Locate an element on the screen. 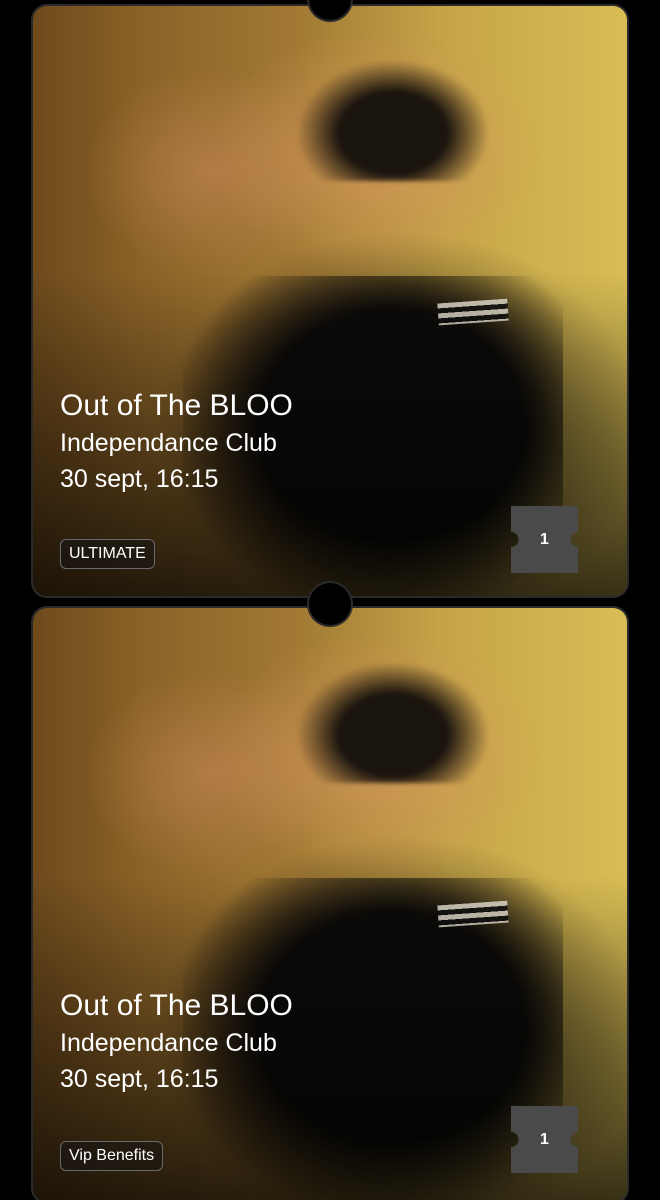  ticket-tier-badge: ULTIMATE is located at coordinates (107, 554).